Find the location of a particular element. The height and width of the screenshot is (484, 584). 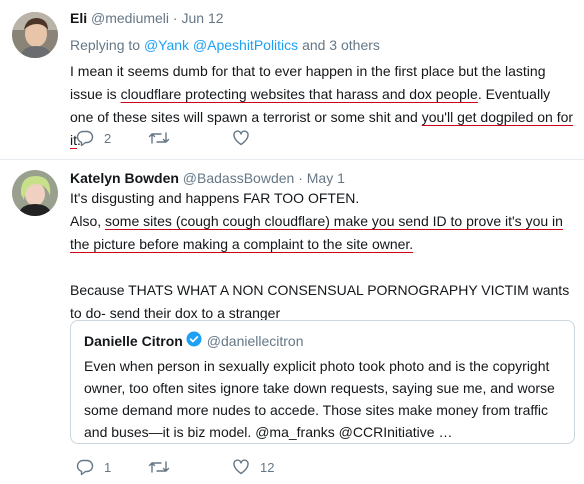

like-button: 12 is located at coordinates (253, 467).